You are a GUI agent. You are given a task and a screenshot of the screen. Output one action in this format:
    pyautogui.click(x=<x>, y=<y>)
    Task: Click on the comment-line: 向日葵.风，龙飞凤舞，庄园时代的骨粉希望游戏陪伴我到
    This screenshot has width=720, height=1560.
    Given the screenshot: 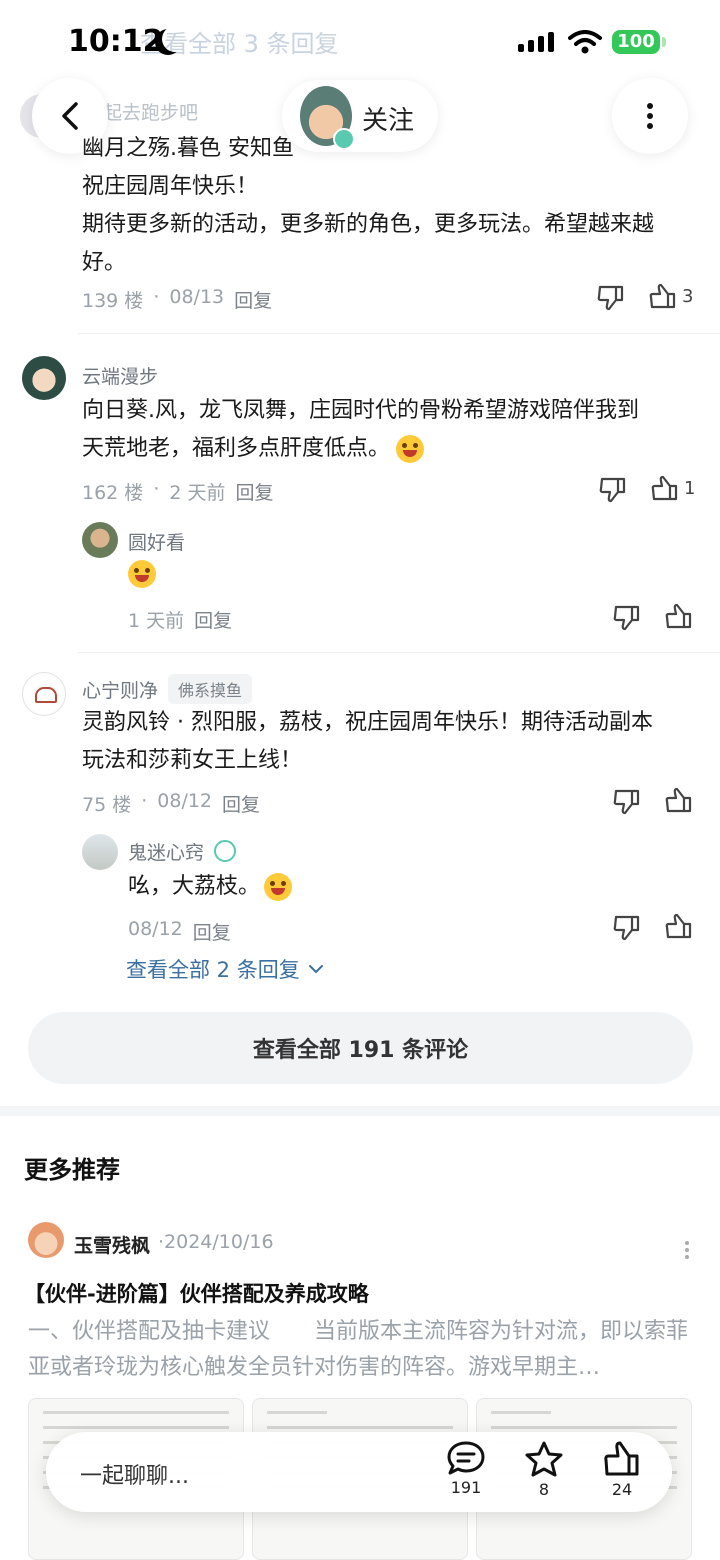 What is the action you would take?
    pyautogui.click(x=360, y=410)
    